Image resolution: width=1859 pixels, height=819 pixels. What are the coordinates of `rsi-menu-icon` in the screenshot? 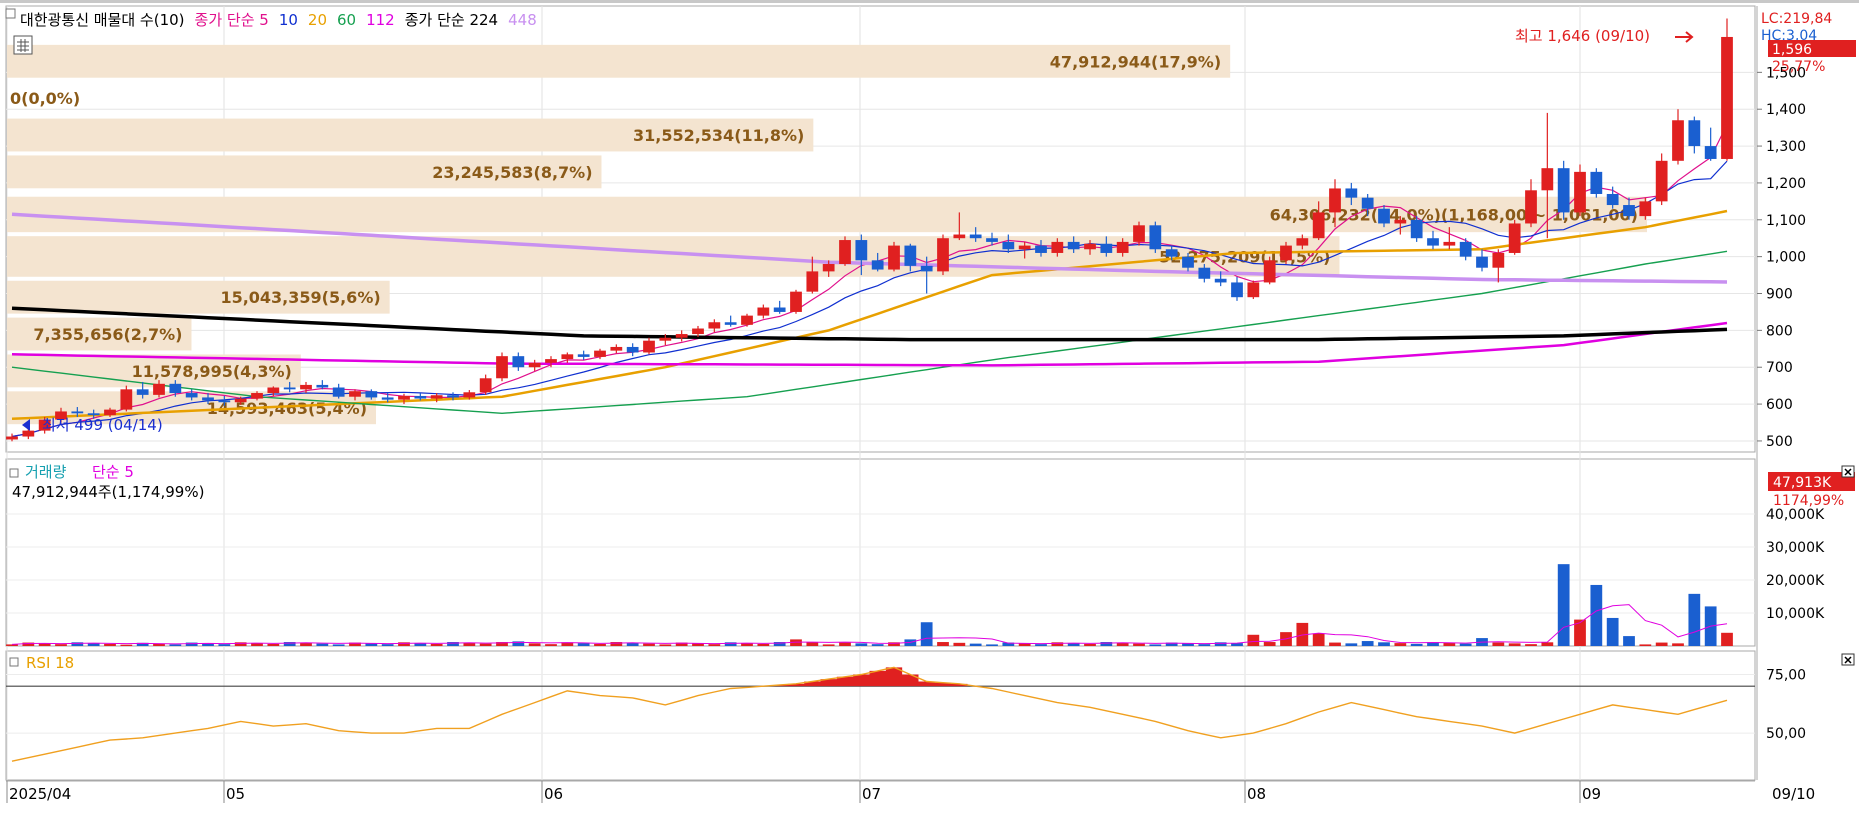 It's located at (14, 662).